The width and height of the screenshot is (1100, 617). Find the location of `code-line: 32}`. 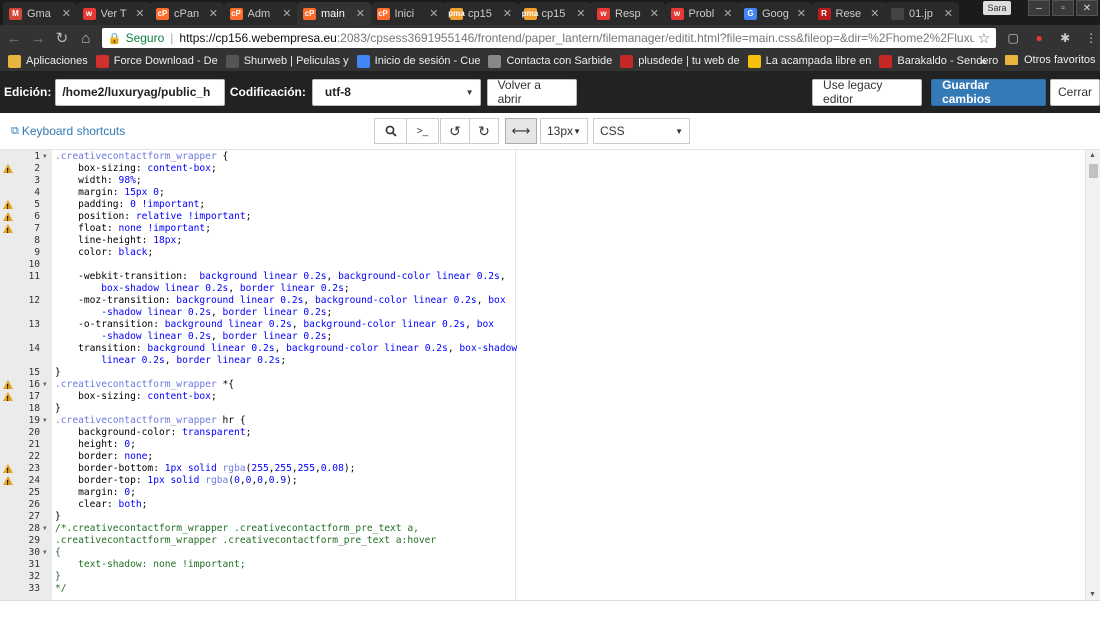

code-line: 32} is located at coordinates (542, 577).